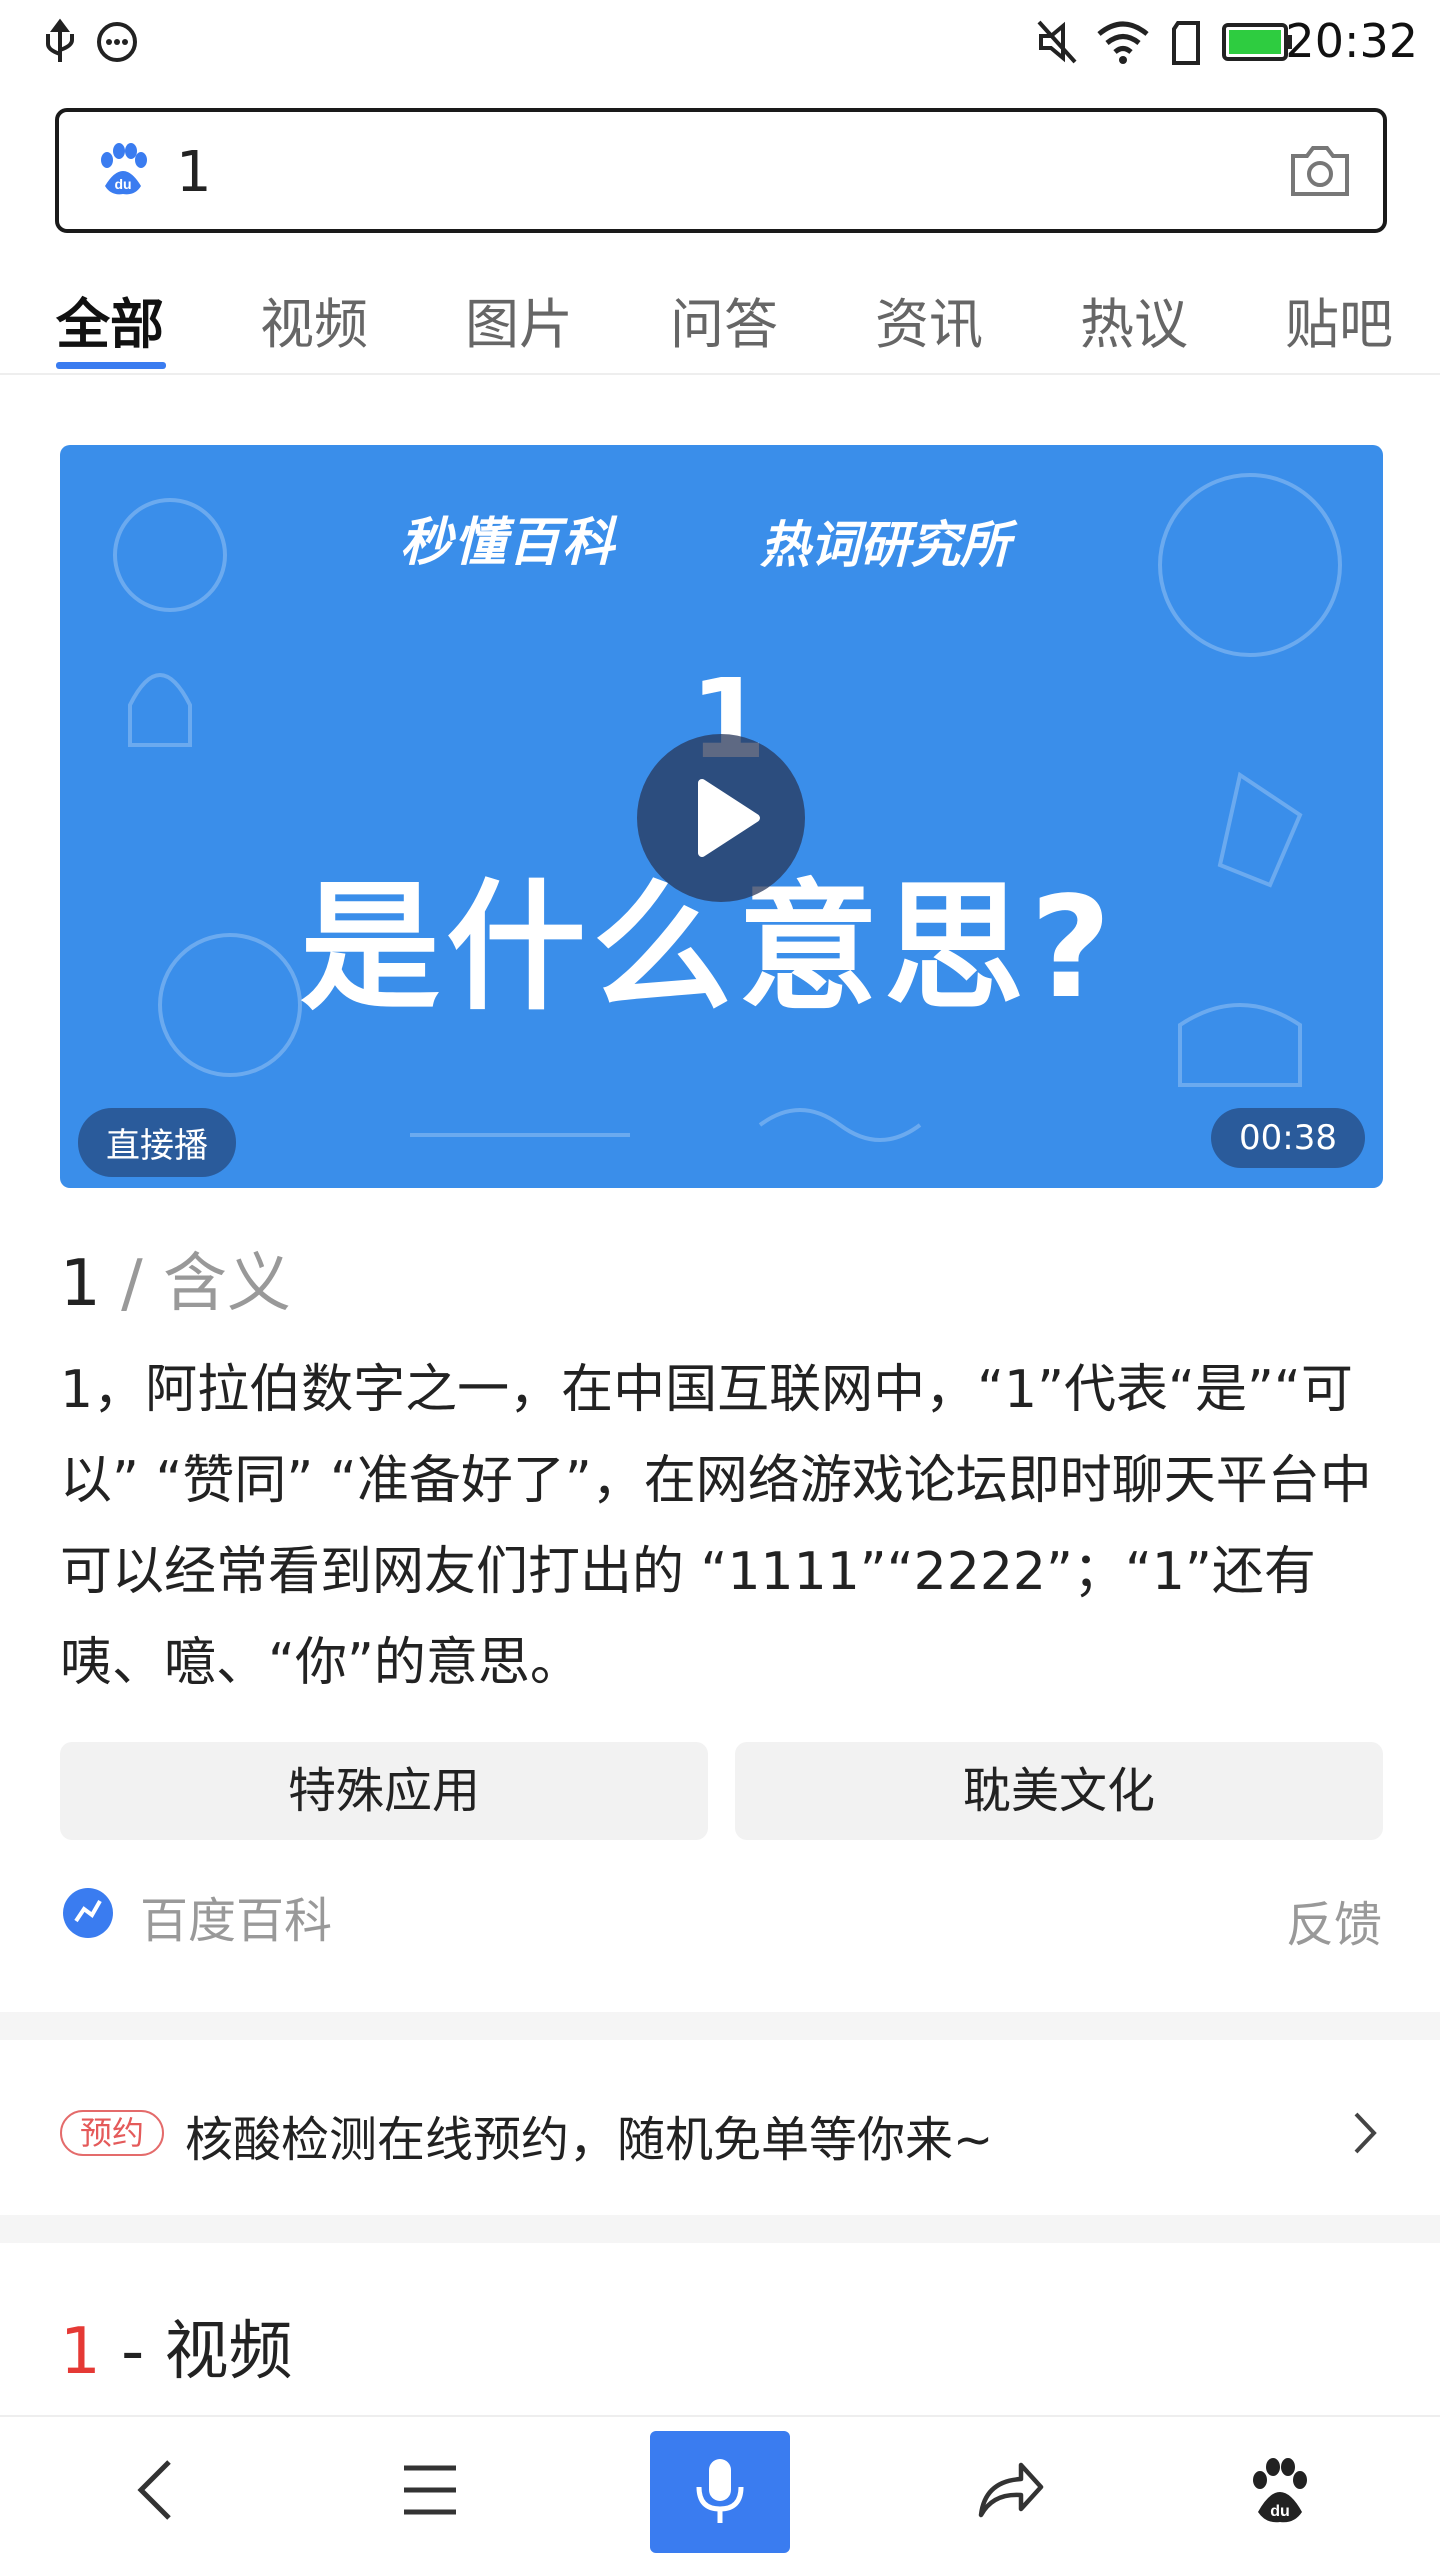  I want to click on title-aspect: 含义, so click(226, 1284).